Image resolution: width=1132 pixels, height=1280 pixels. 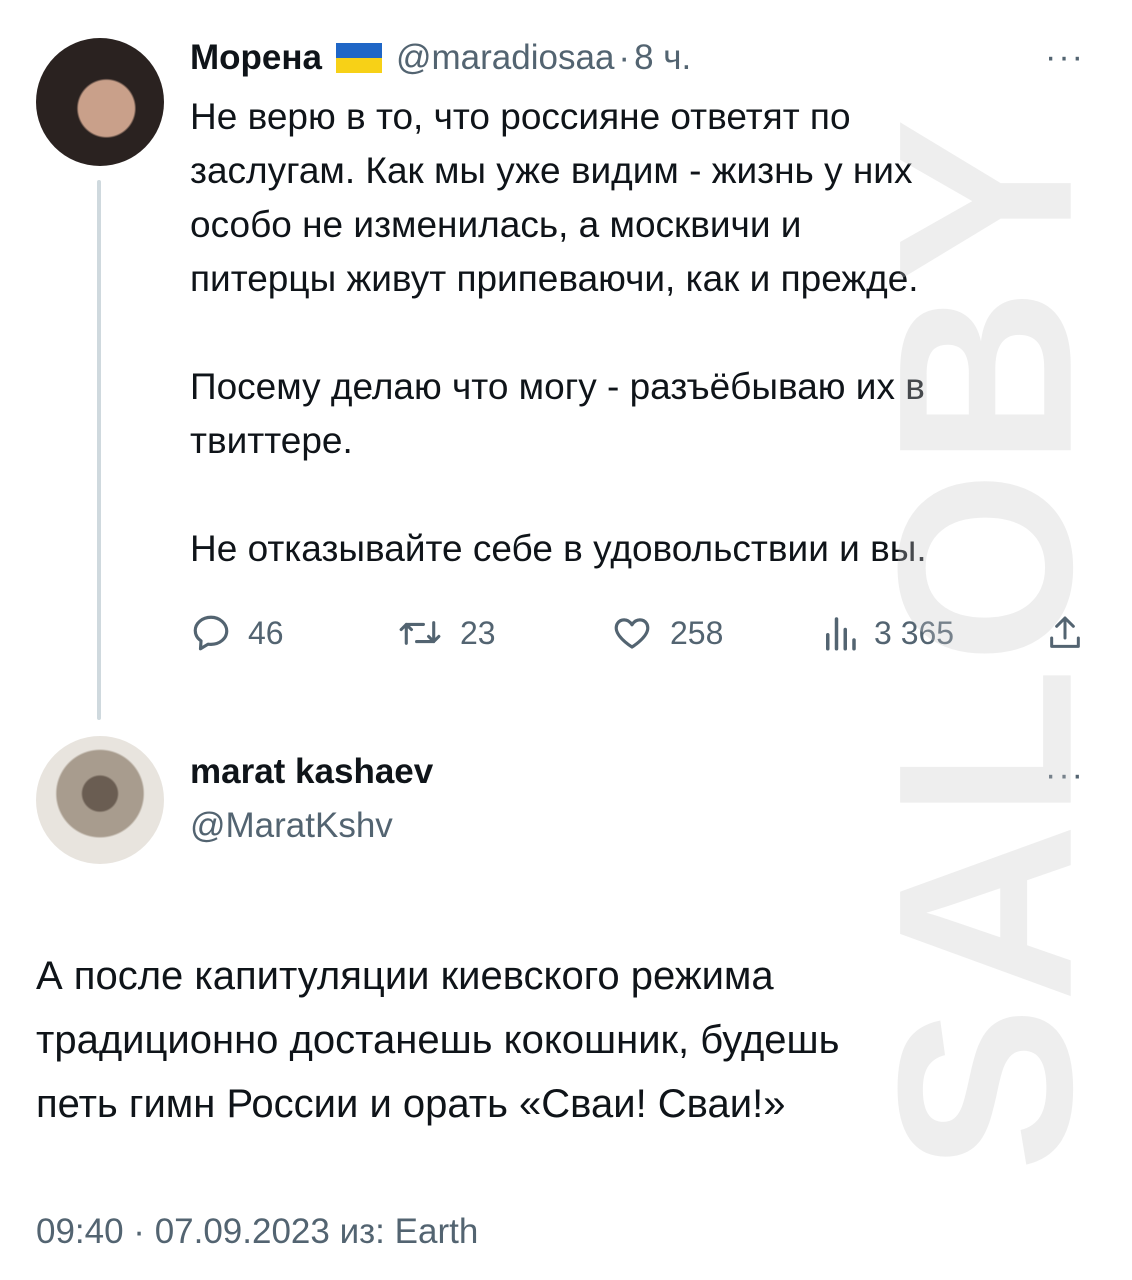 I want to click on tweet-time: 8 ч., so click(x=662, y=58).